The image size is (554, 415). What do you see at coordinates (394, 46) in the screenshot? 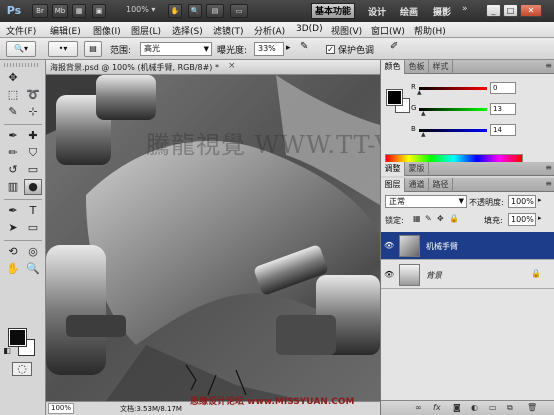
I see `tablet-pressure-icon: ✐` at bounding box center [394, 46].